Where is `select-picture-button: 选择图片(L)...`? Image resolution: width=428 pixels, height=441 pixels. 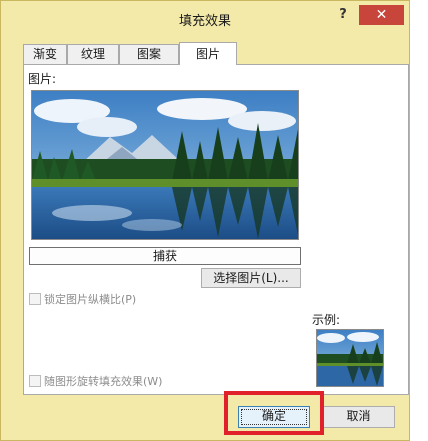 select-picture-button: 选择图片(L)... is located at coordinates (251, 278).